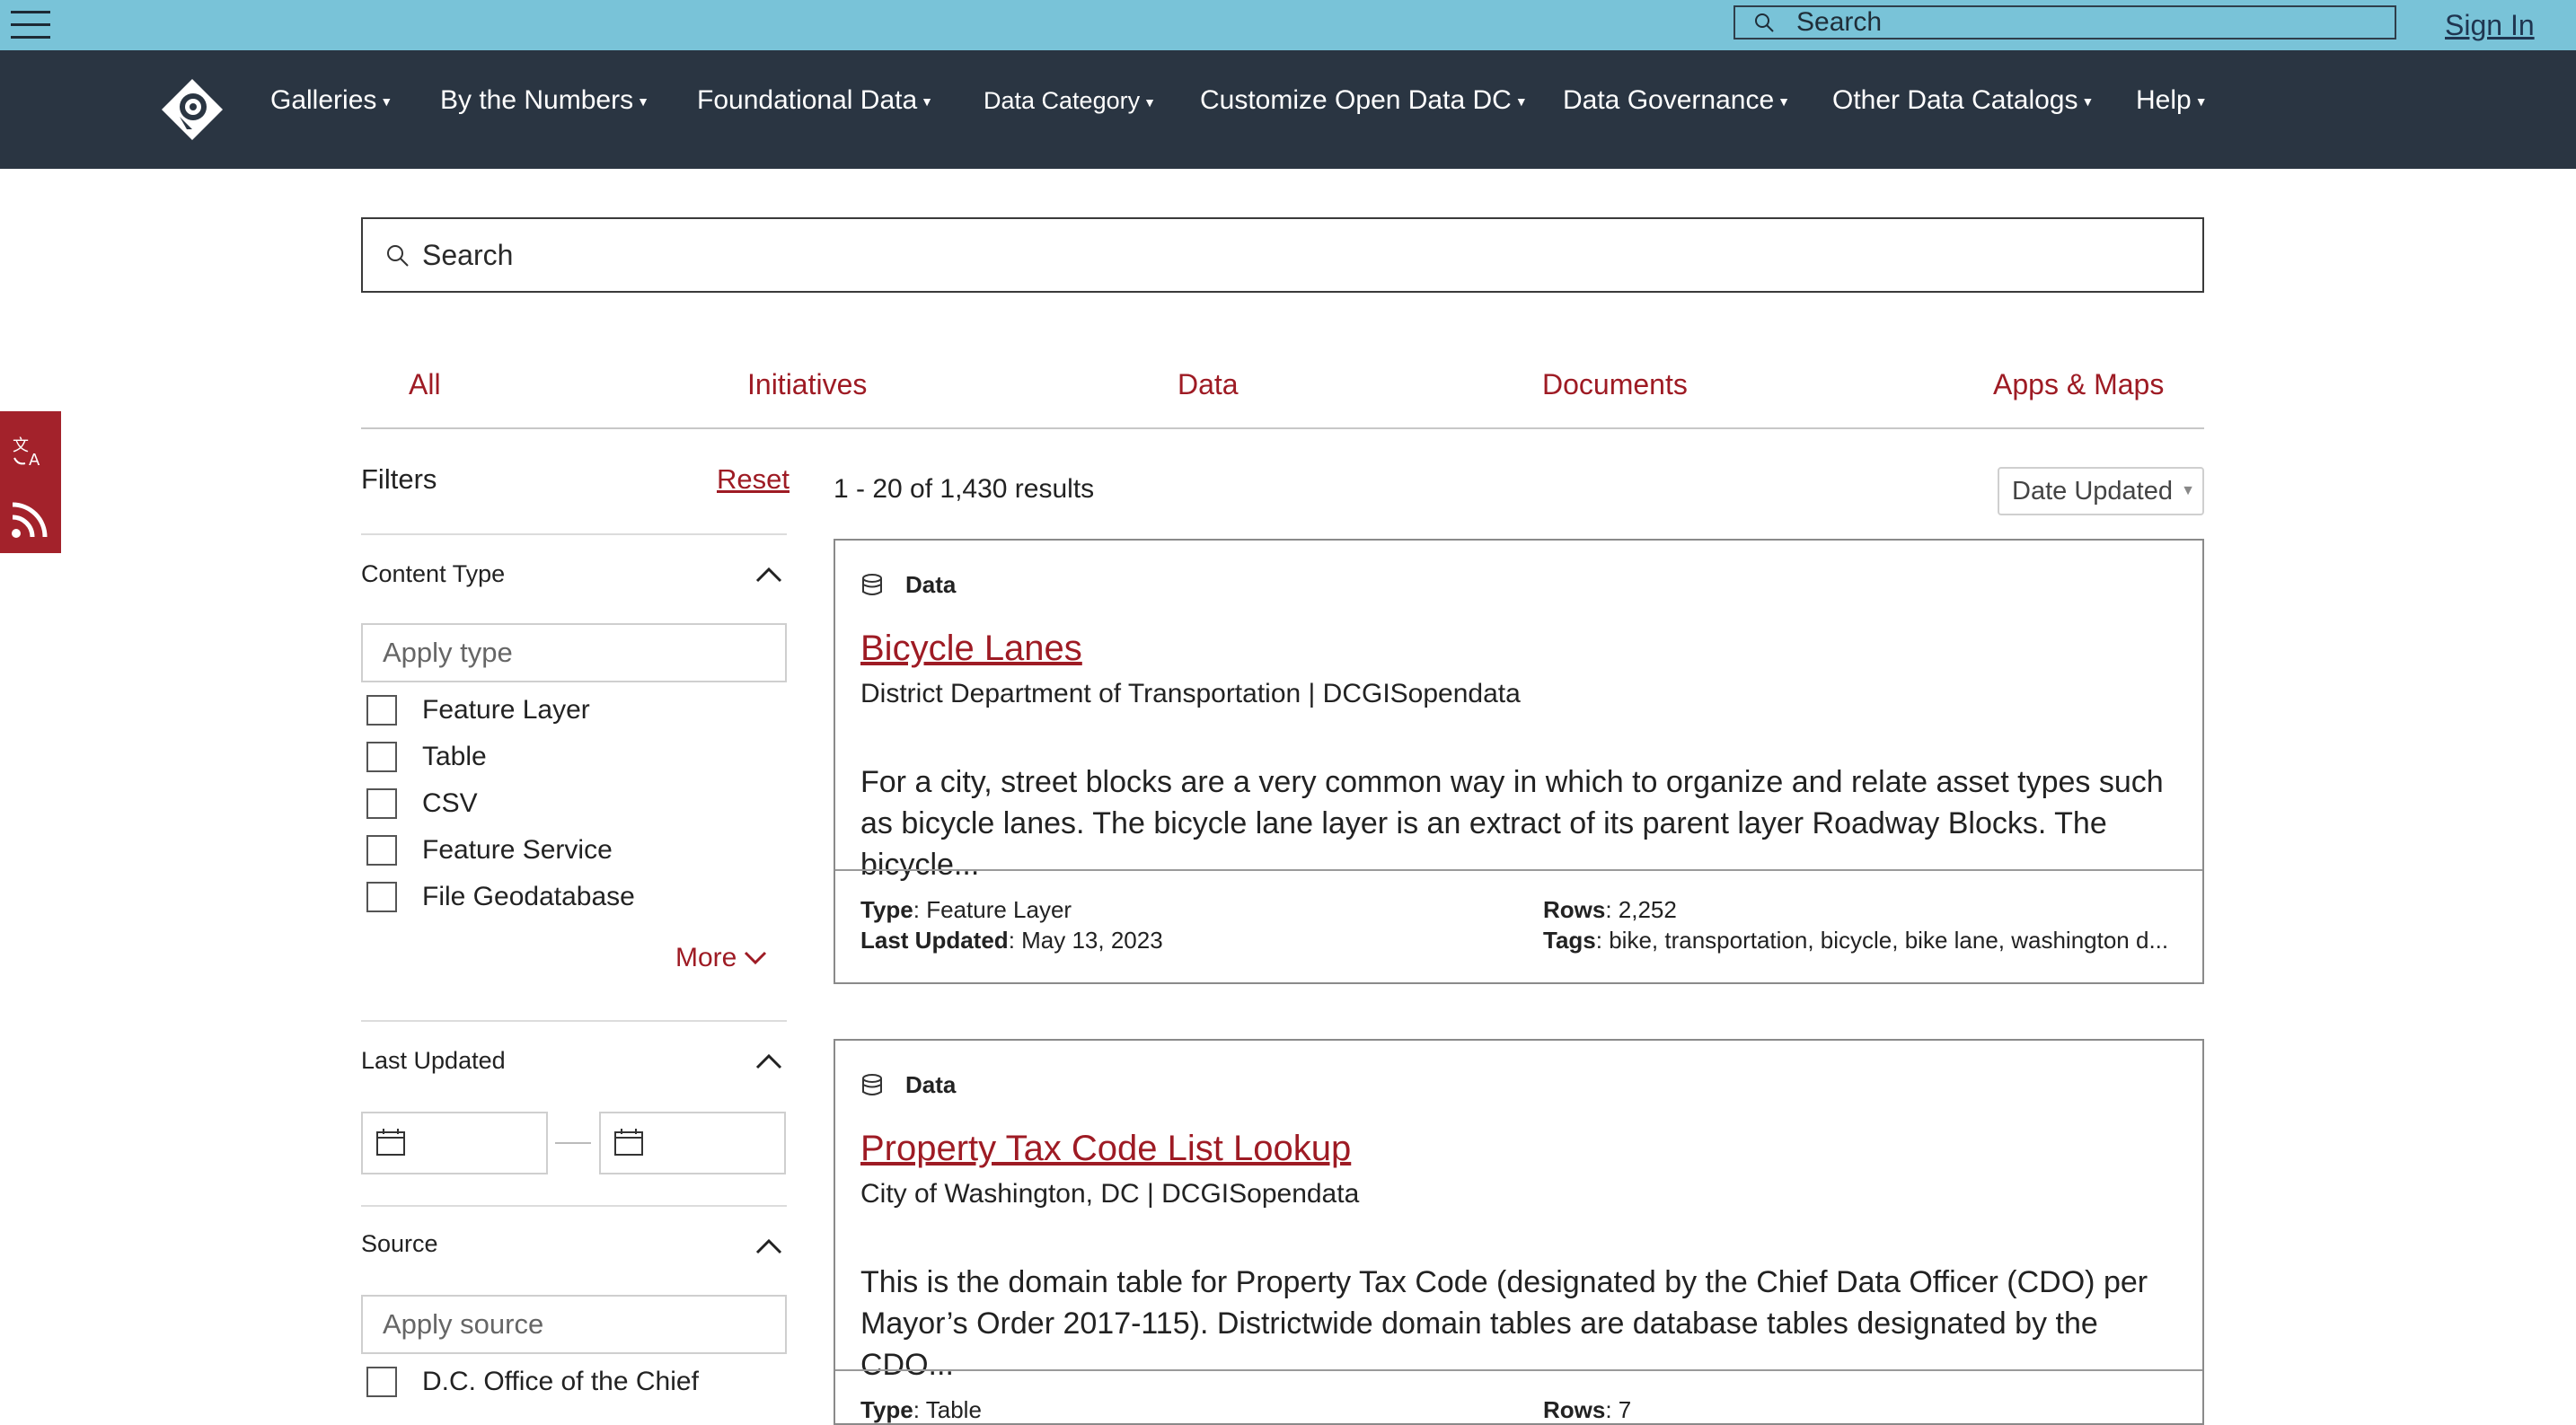 The width and height of the screenshot is (2576, 1425). Describe the element at coordinates (1364, 101) in the screenshot. I see `nav-customize-open-data-dc: Customize Open Data DC ▼` at that location.